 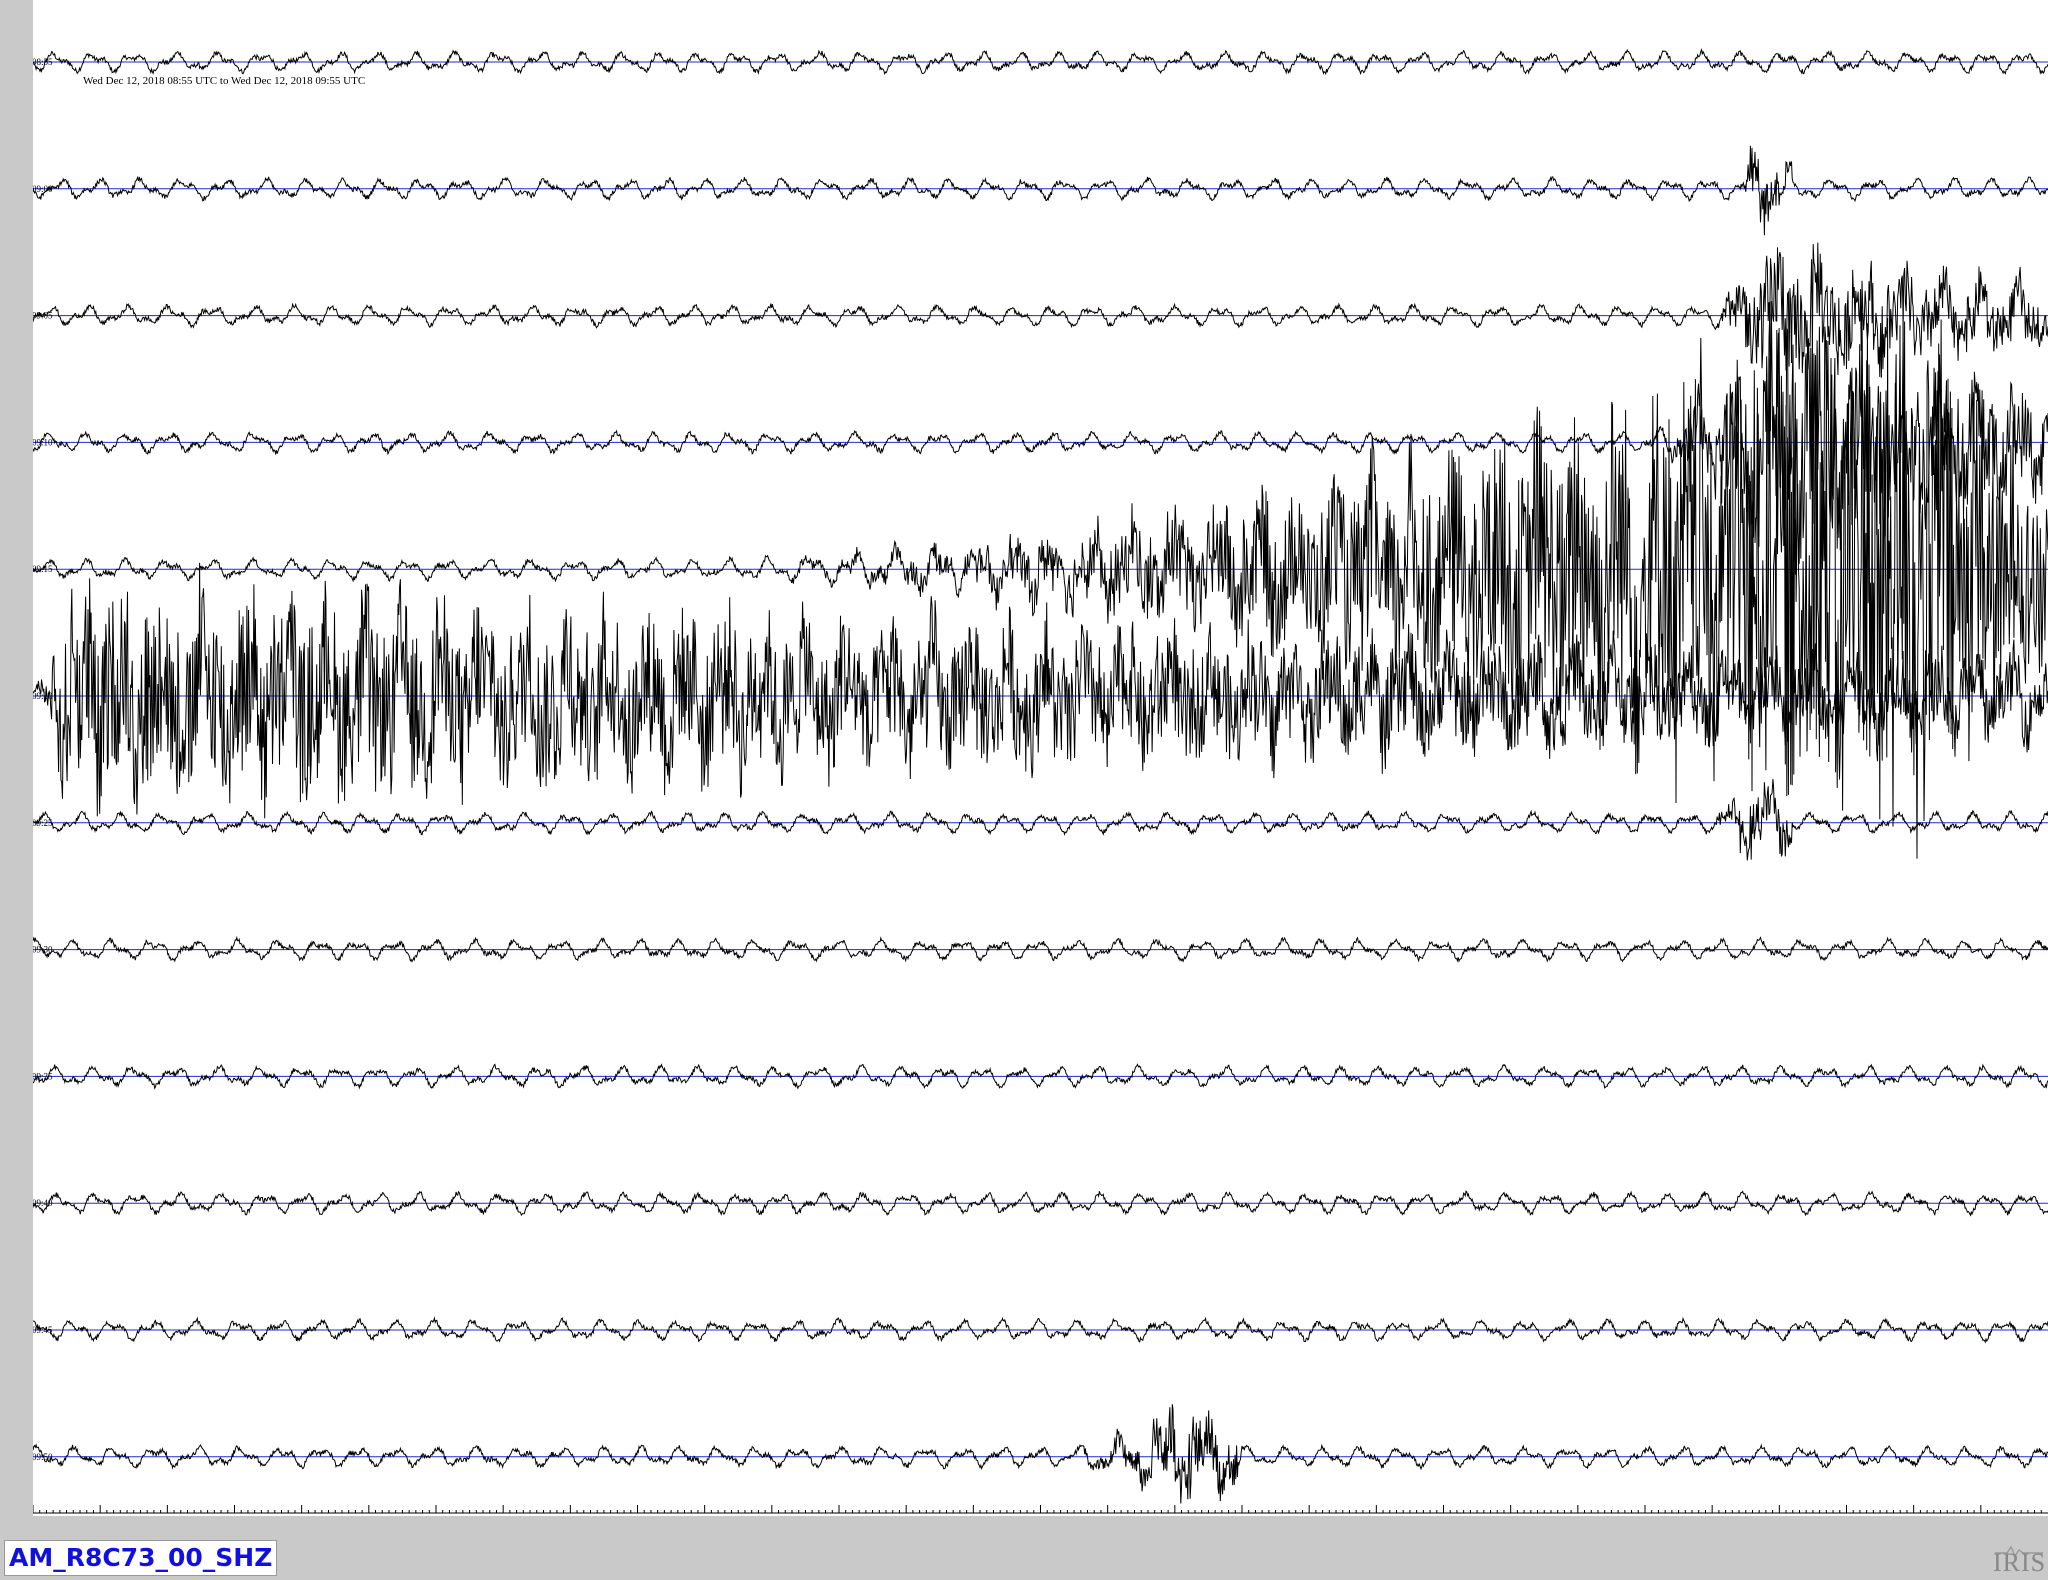 What do you see at coordinates (43, 1076) in the screenshot?
I see `row-label: 09:35` at bounding box center [43, 1076].